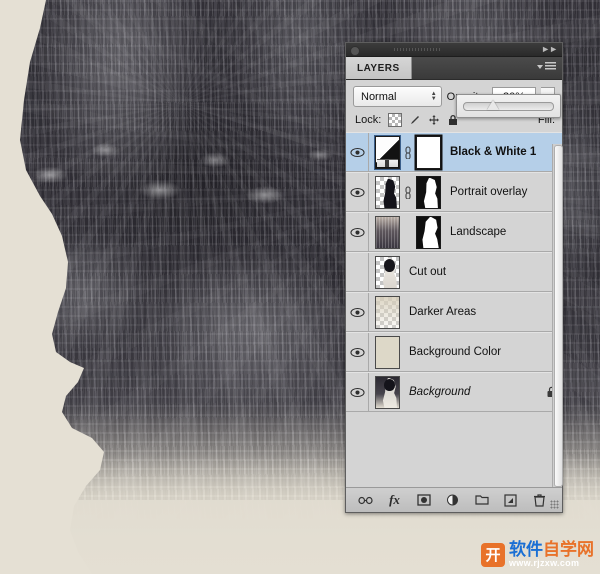 This screenshot has width=600, height=574. I want to click on lock-label: Lock:, so click(368, 120).